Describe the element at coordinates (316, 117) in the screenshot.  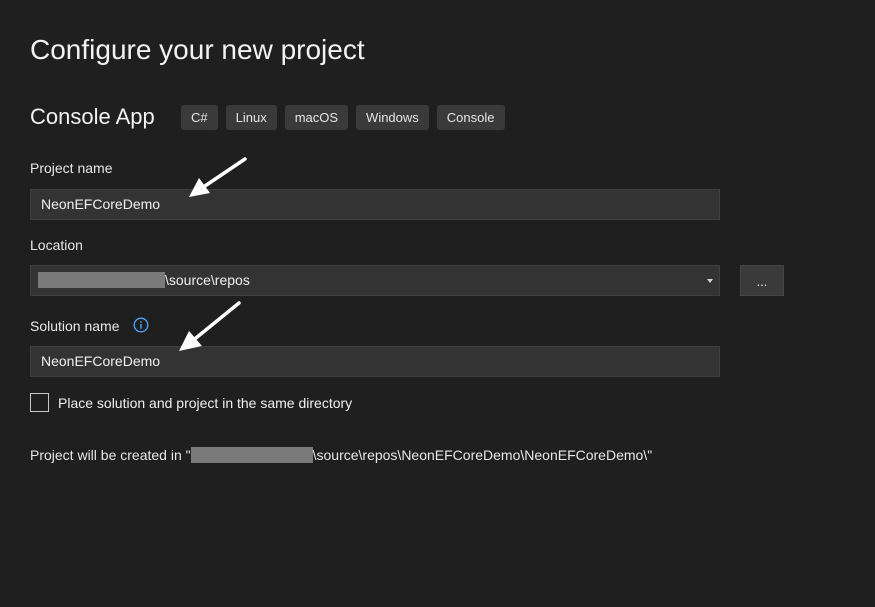
I see `tag-platform-macos: macOS` at that location.